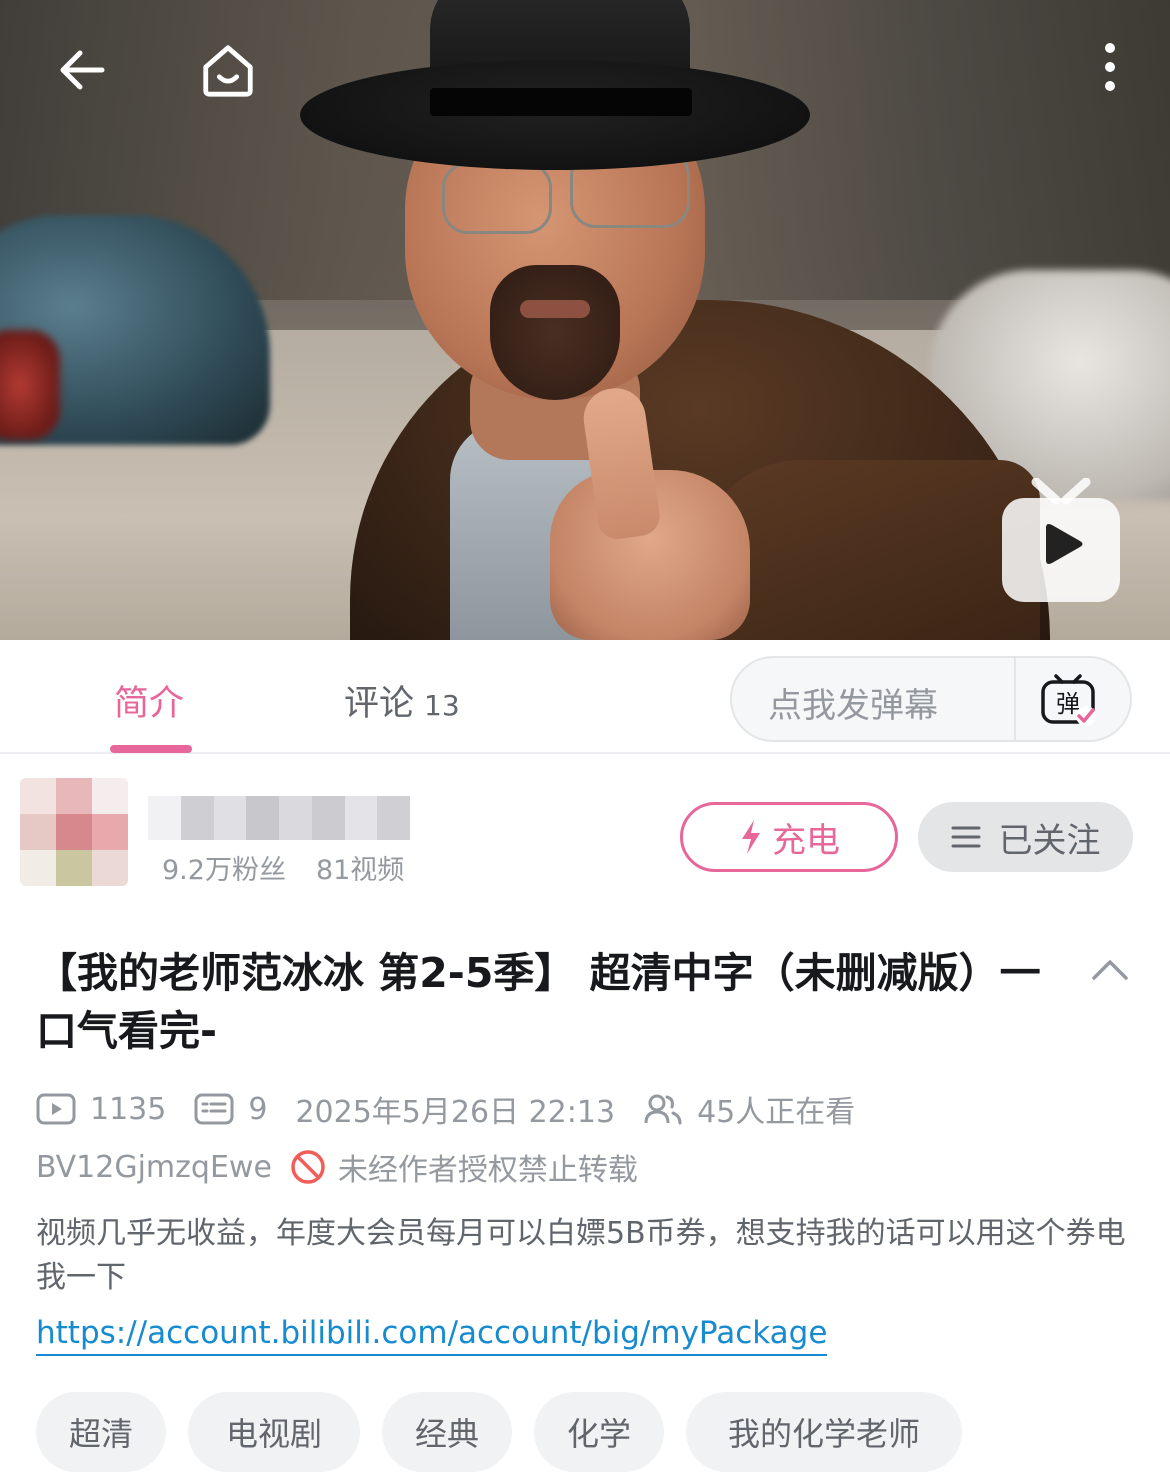 The image size is (1170, 1478). I want to click on charge-button: 充电, so click(789, 837).